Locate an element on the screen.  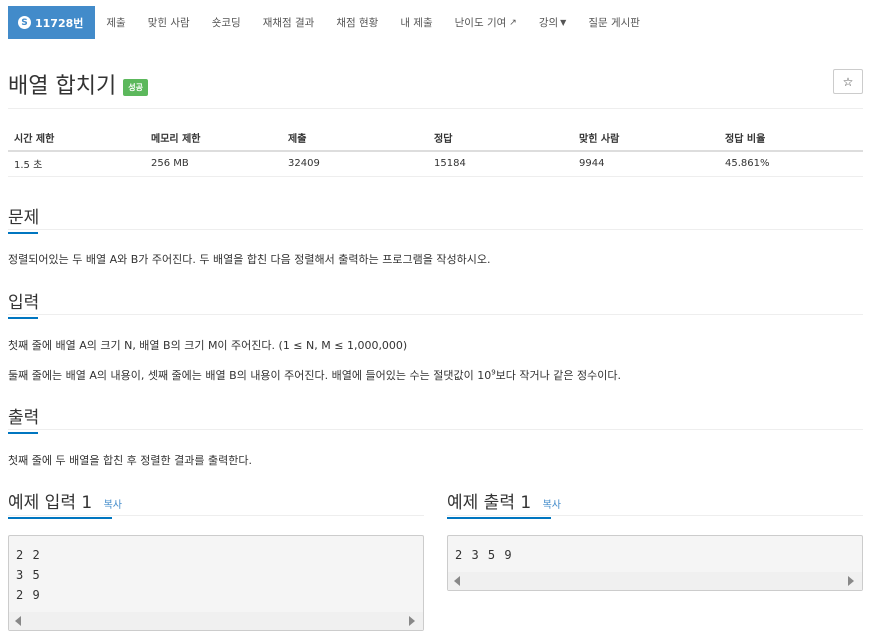
nav-problem-number: S 11728번 is located at coordinates (52, 22).